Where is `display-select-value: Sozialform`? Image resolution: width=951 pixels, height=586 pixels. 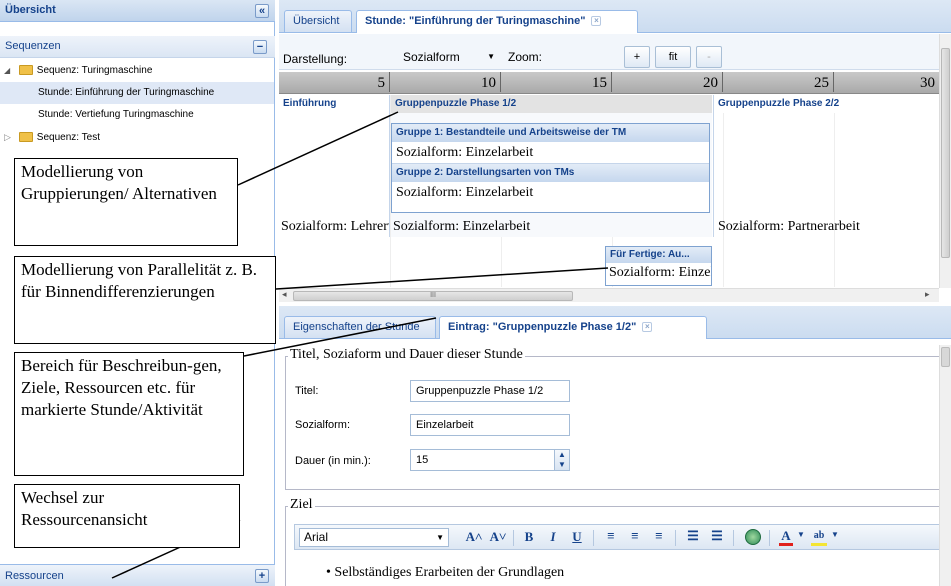
display-select-value: Sozialform is located at coordinates (431, 57).